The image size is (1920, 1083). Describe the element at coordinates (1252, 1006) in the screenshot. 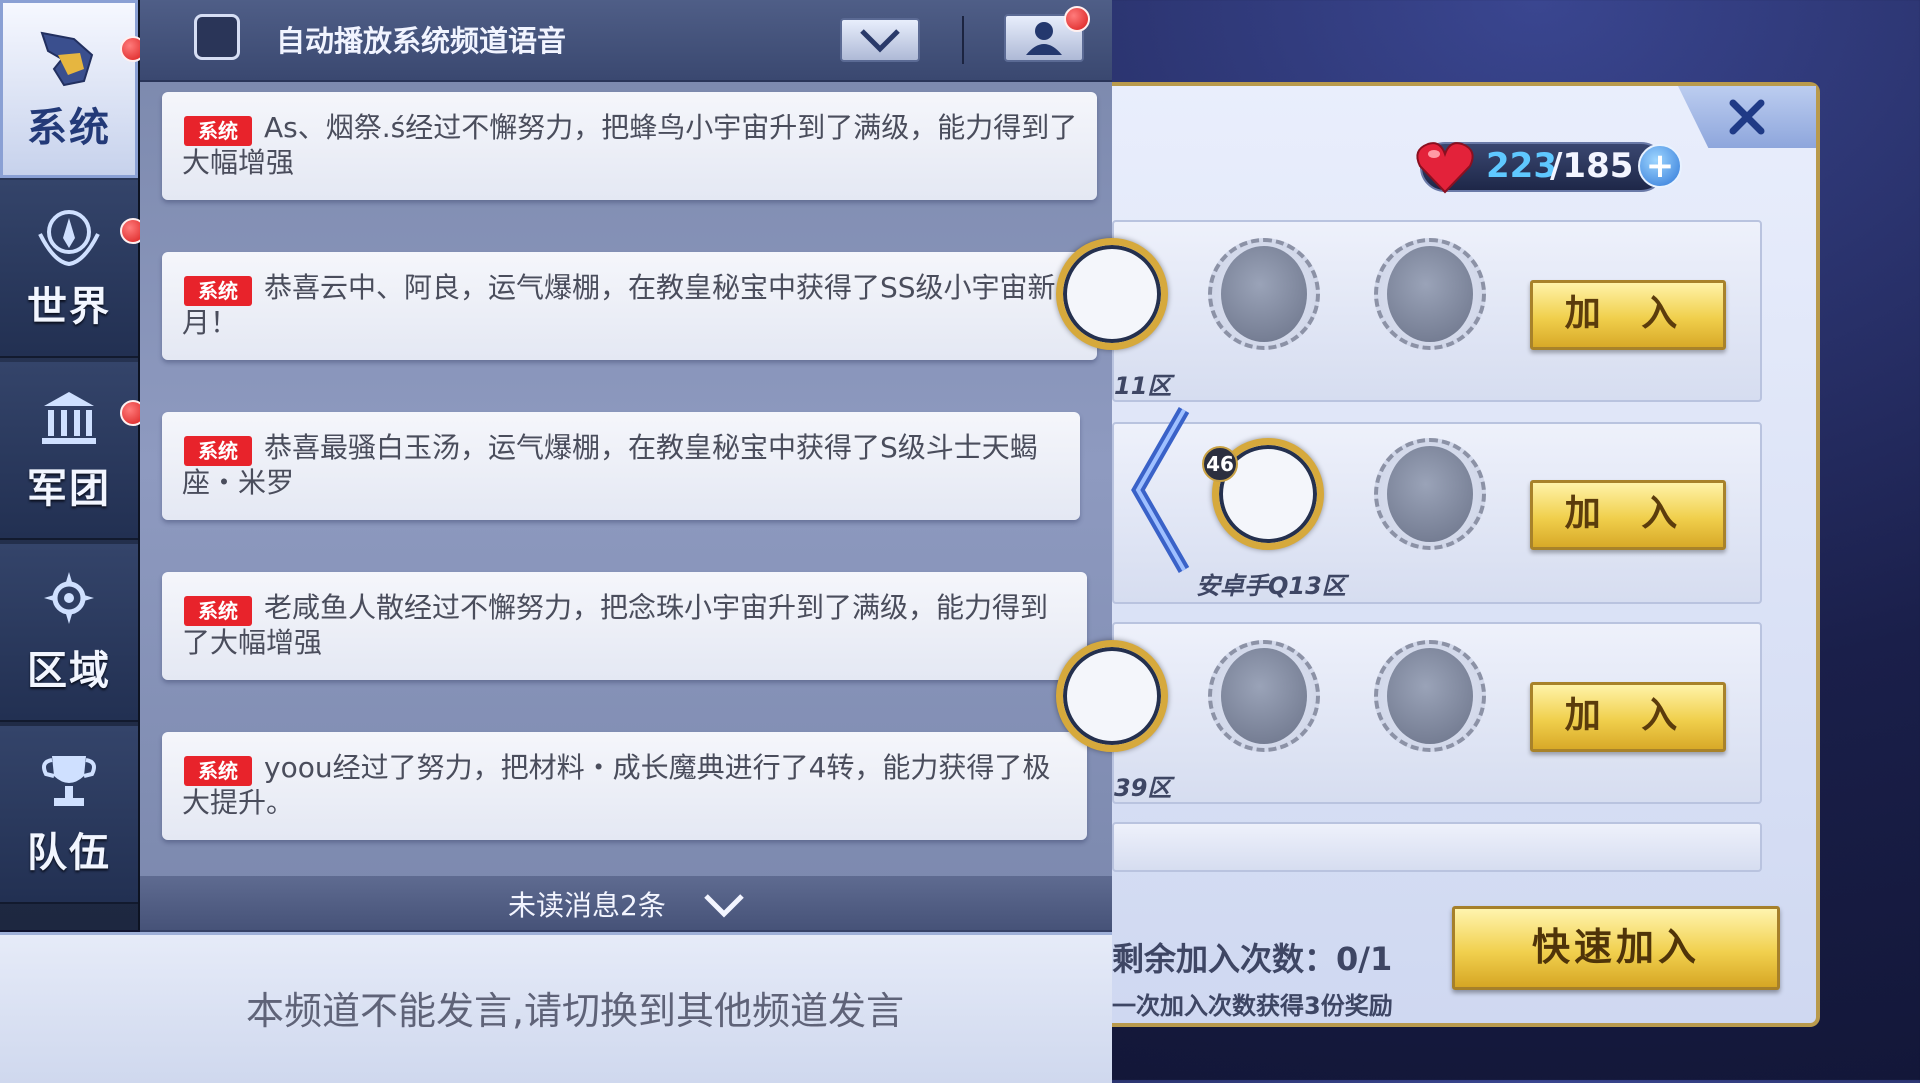

I see `reward-hint-text: 一次加入次数获得3份奖励` at that location.